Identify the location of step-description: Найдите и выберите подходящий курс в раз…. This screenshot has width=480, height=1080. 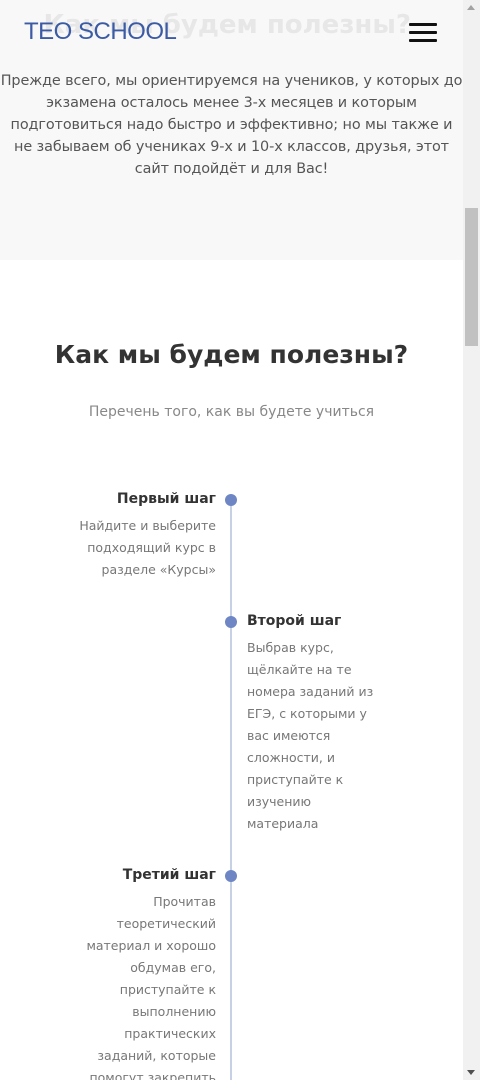
(147, 547).